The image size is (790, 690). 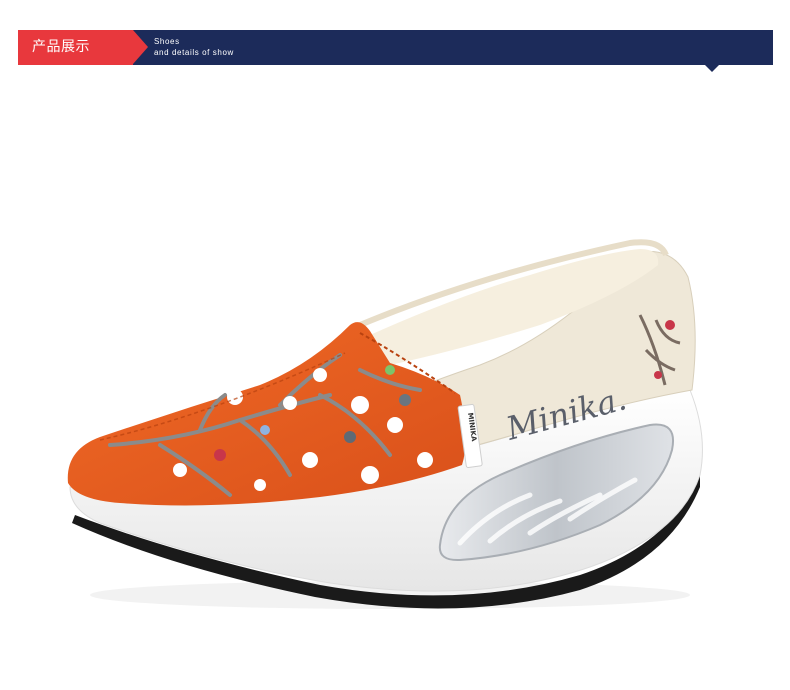 What do you see at coordinates (395, 51) in the screenshot?
I see `section-header-banner: 产品展示 Shoes and details of show` at bounding box center [395, 51].